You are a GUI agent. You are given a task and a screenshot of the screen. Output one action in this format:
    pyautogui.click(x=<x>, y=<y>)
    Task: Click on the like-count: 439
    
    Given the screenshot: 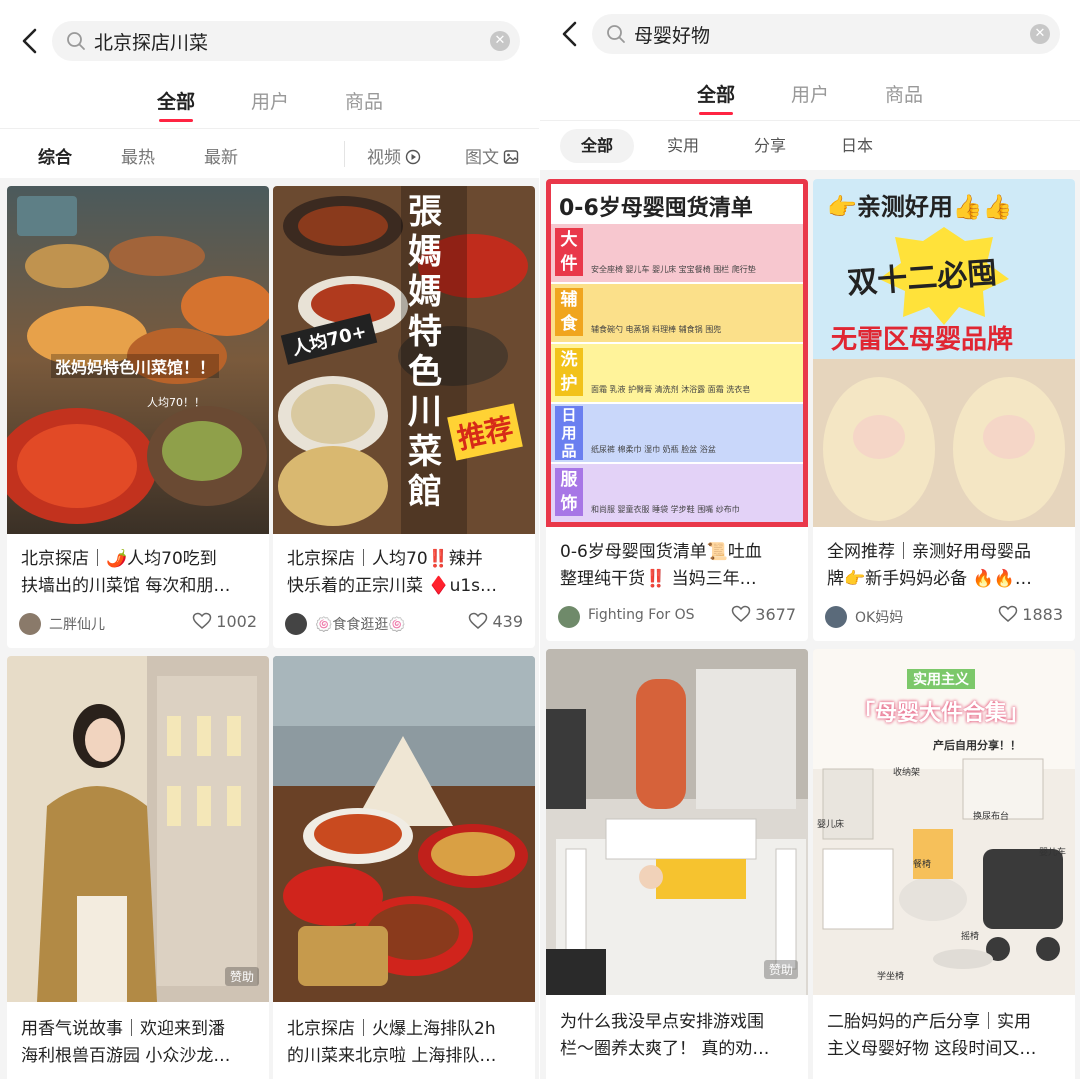 What is the action you would take?
    pyautogui.click(x=507, y=621)
    